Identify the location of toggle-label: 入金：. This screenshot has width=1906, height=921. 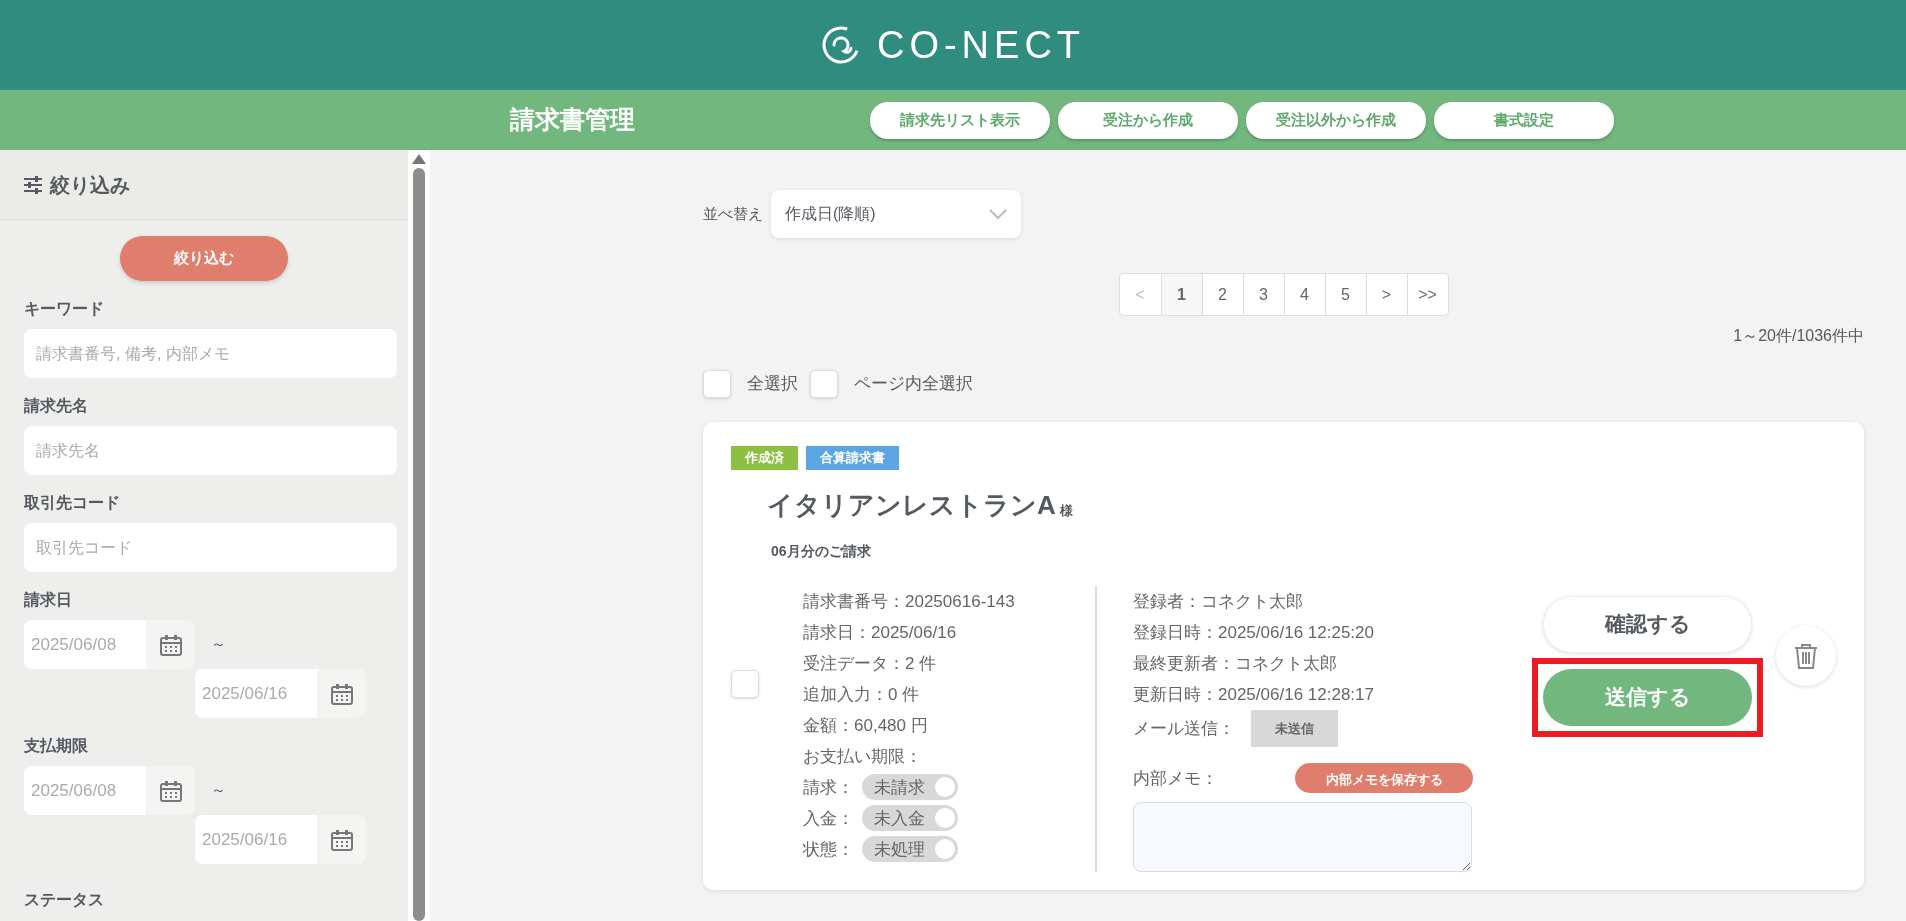
(828, 818).